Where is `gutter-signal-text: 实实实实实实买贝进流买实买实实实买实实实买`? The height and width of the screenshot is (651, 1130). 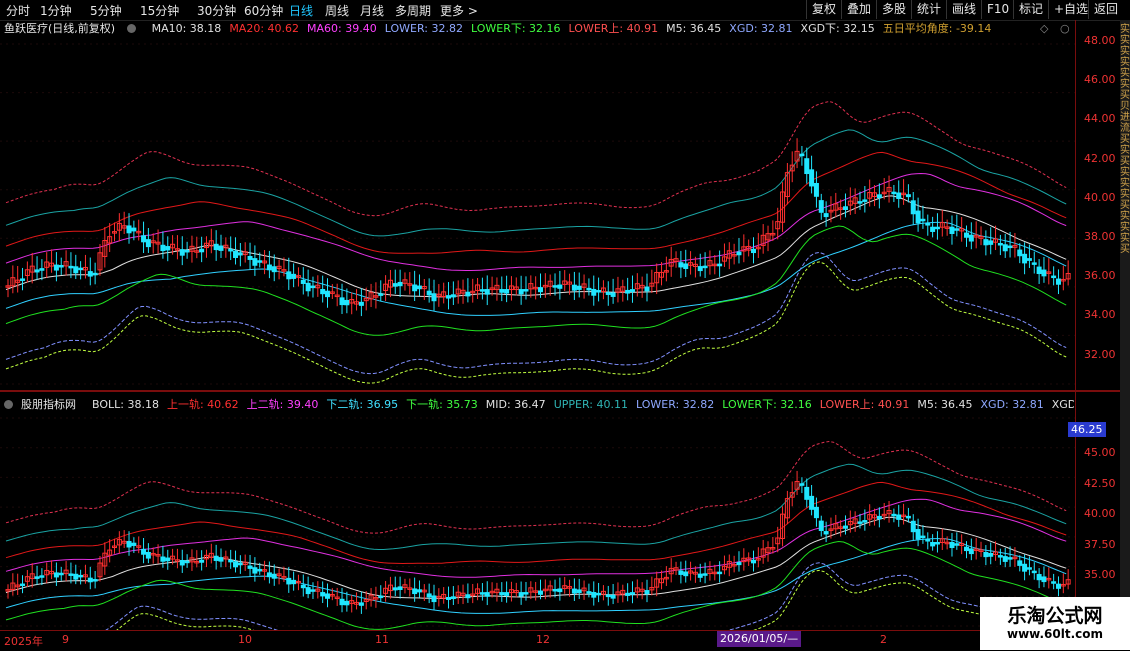
gutter-signal-text: 实实实实实实买贝进流买实买实实实买实实实买 is located at coordinates (1125, 139).